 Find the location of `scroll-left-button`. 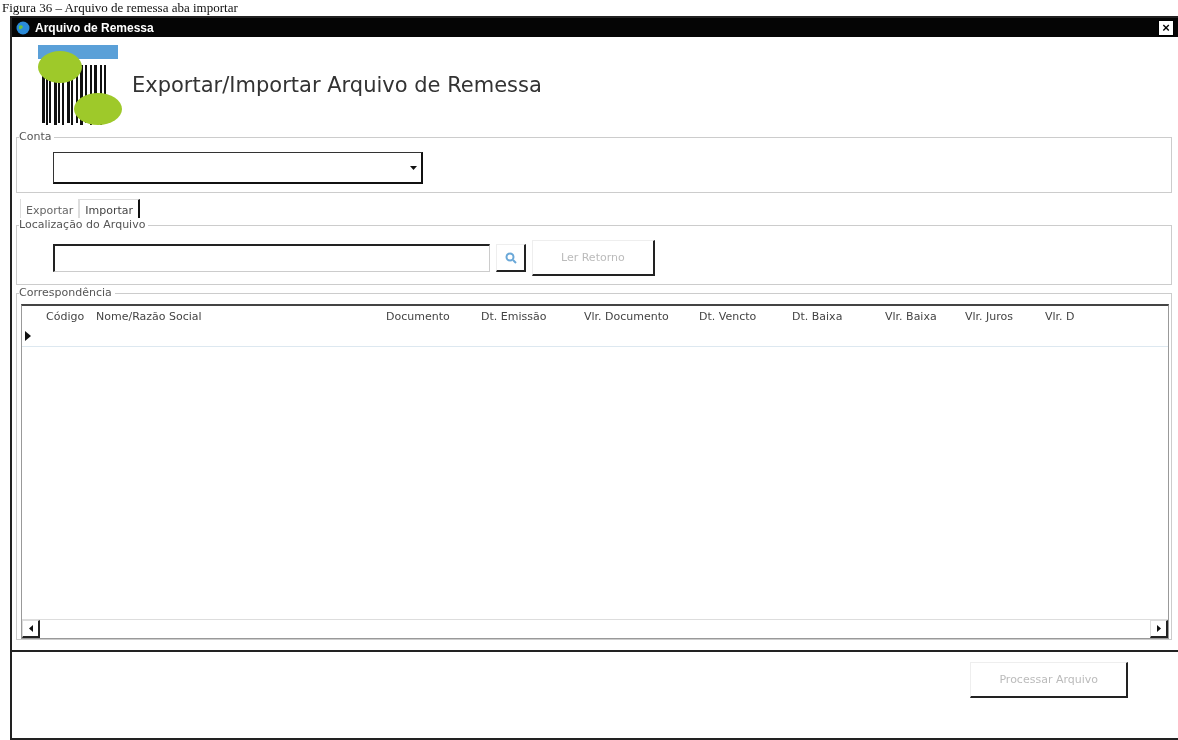

scroll-left-button is located at coordinates (31, 629).